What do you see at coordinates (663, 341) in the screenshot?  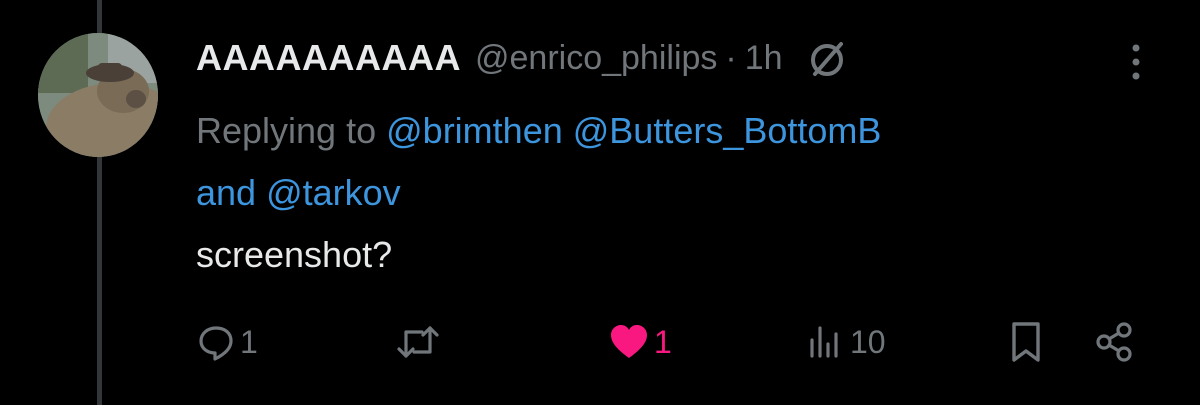 I see `like-count: 1` at bounding box center [663, 341].